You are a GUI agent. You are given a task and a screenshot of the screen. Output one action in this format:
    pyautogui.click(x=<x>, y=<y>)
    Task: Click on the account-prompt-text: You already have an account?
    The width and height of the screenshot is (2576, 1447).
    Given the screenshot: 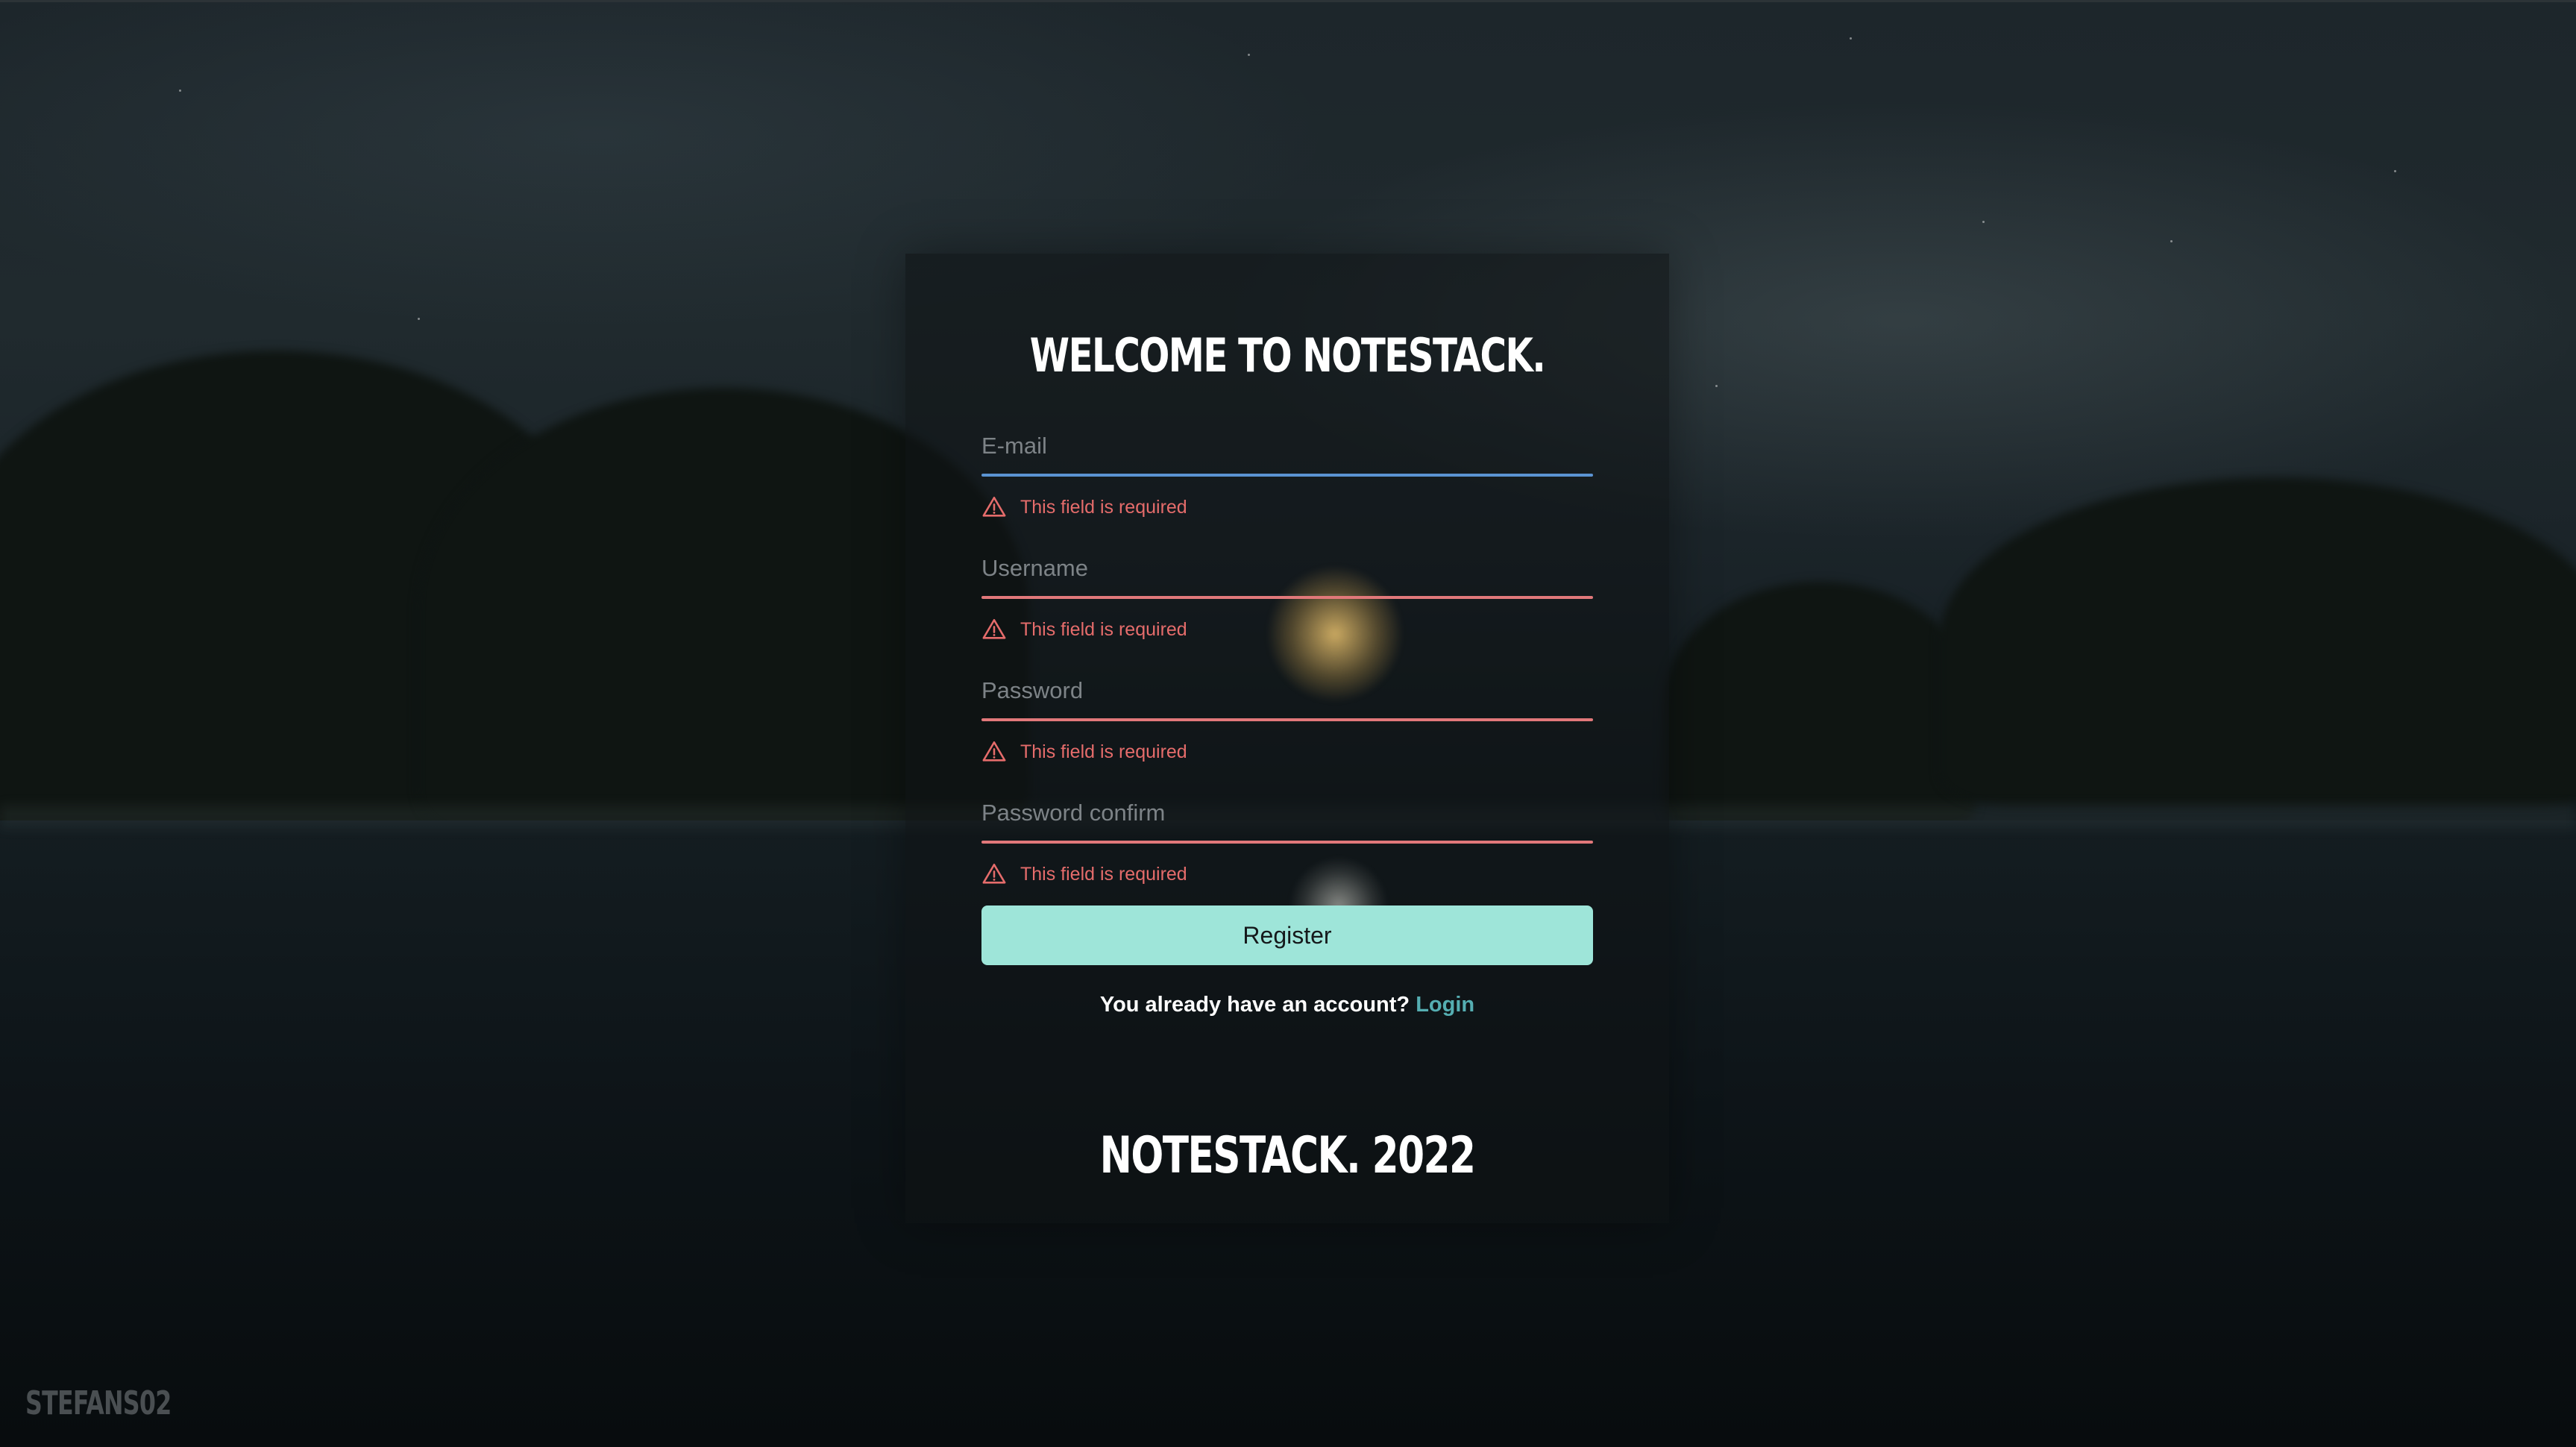 What is the action you would take?
    pyautogui.click(x=1258, y=1005)
    